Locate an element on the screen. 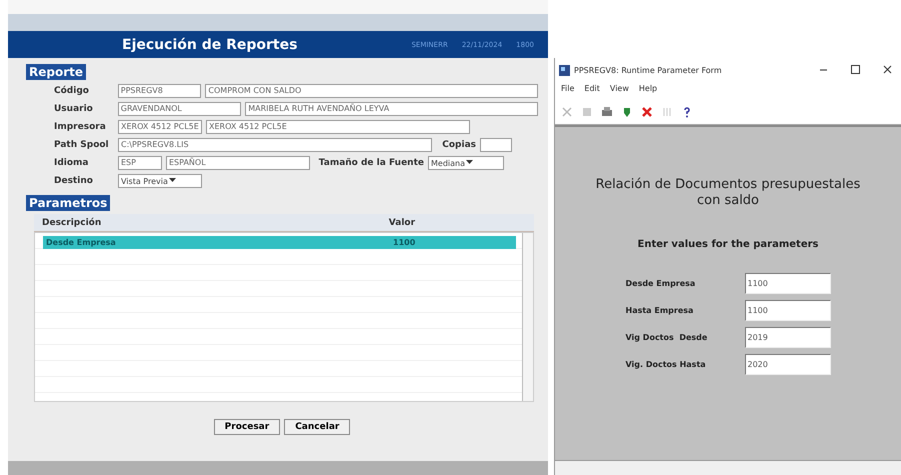 The height and width of the screenshot is (475, 901). menu-item: Help is located at coordinates (648, 91).